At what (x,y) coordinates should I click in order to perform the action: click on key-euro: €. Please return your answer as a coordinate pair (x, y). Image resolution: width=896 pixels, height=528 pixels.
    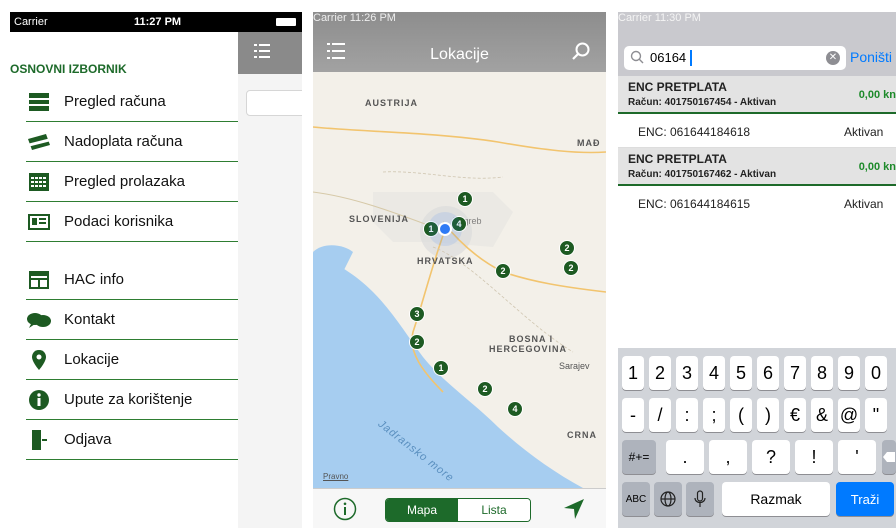
    Looking at the image, I should click on (795, 415).